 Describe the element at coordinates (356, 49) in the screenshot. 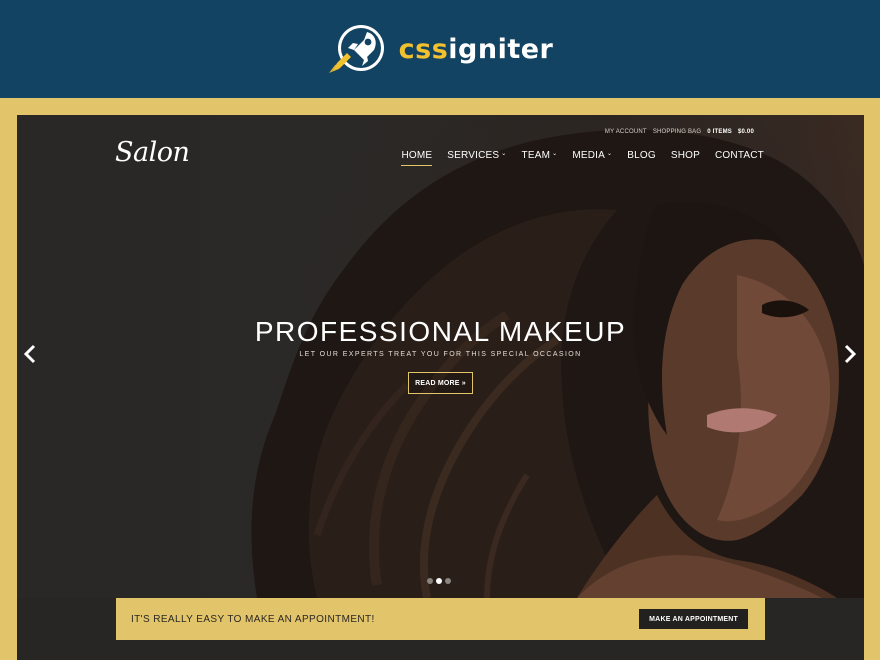

I see `rocket-icon` at that location.